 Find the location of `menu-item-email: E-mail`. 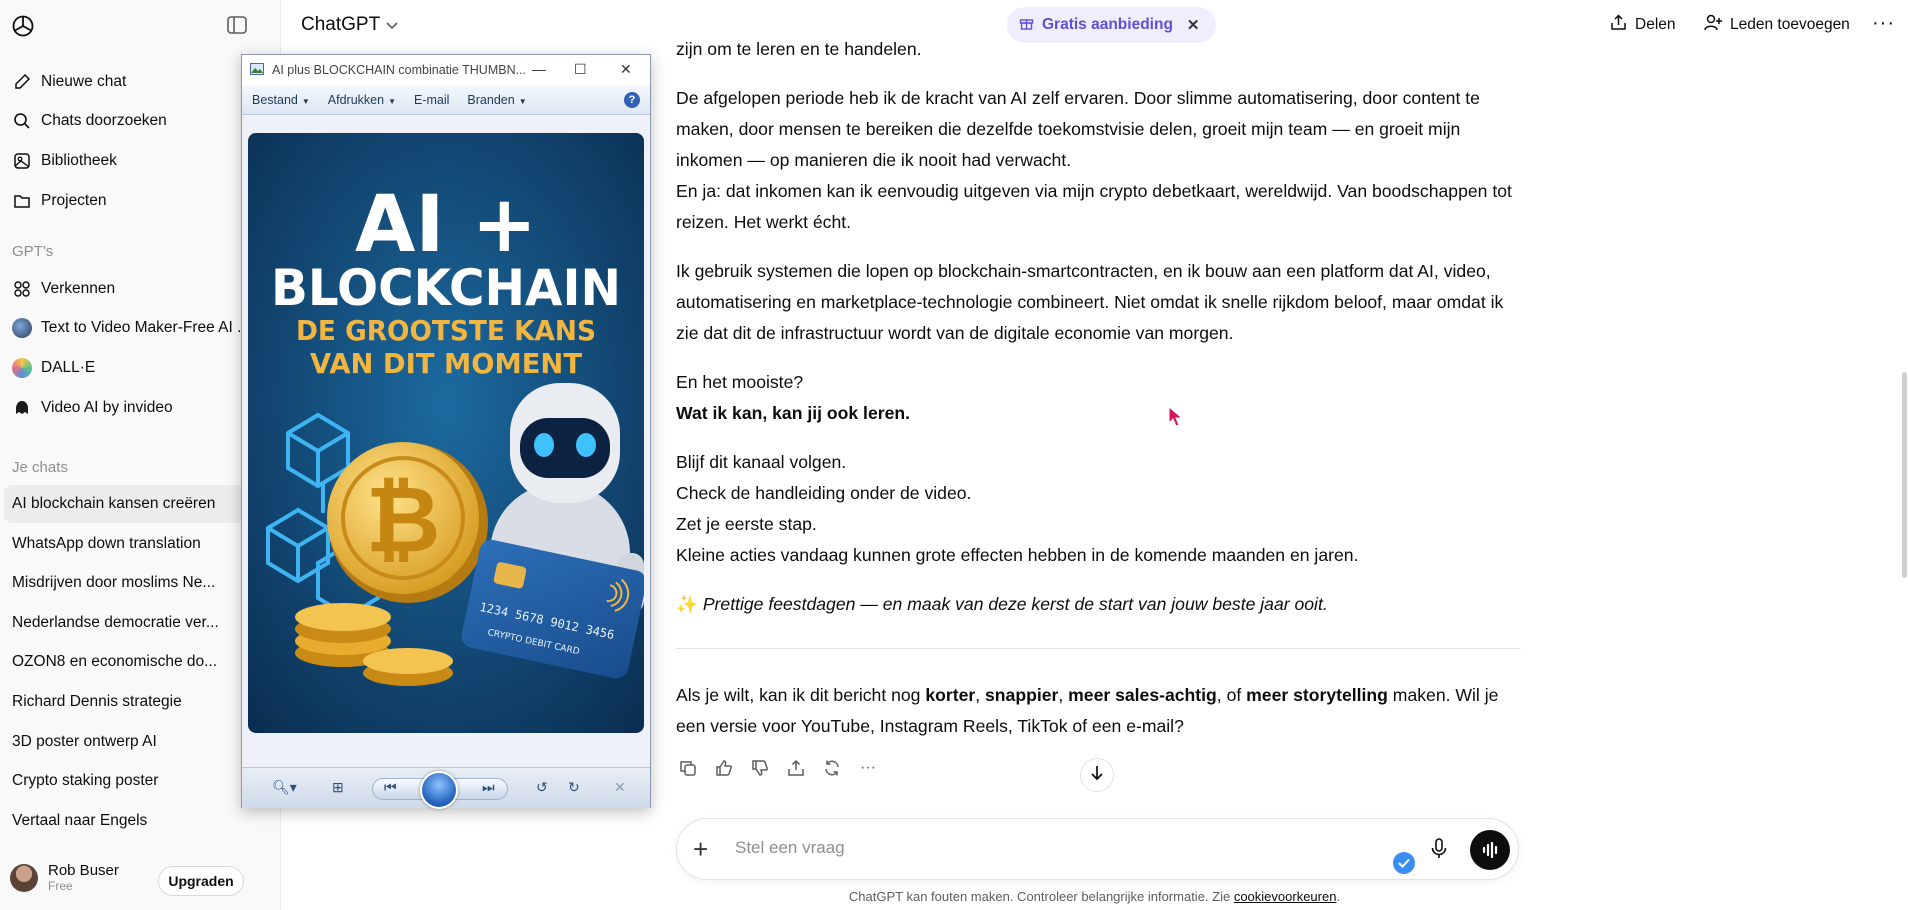

menu-item-email: E-mail is located at coordinates (431, 100).